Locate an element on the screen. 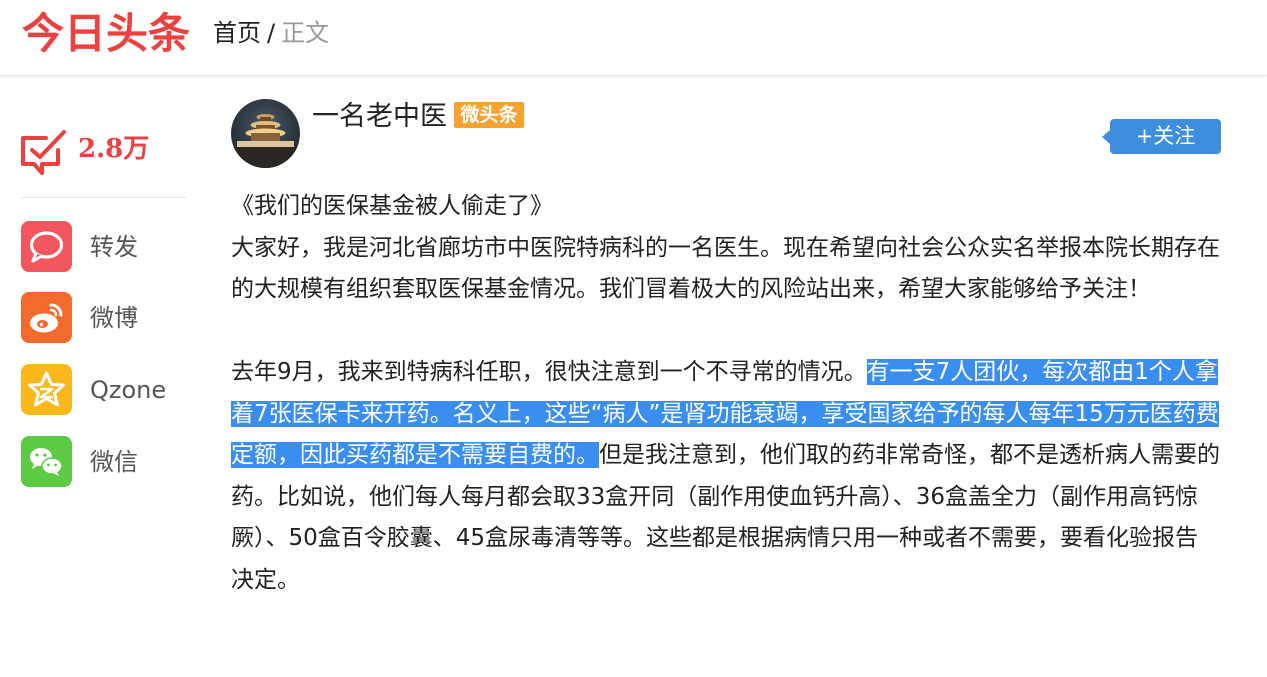 The width and height of the screenshot is (1267, 677). toutiao-logo: 今日头条 is located at coordinates (106, 34).